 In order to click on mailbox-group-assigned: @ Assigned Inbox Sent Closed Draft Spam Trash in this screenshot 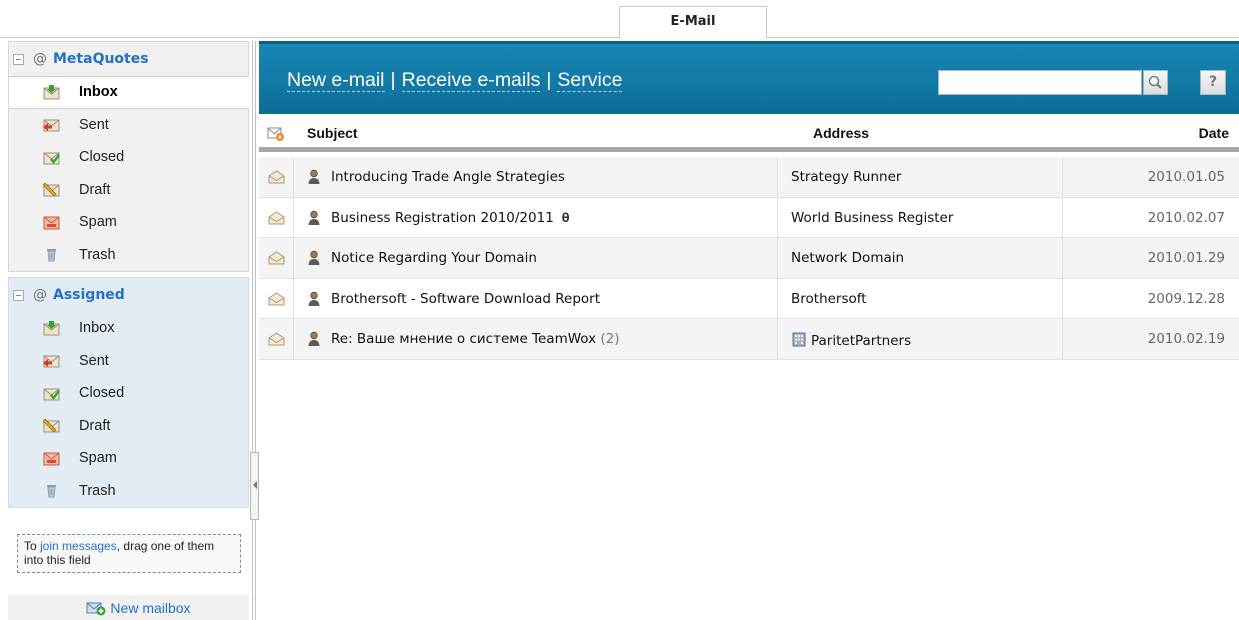, I will do `click(128, 392)`.